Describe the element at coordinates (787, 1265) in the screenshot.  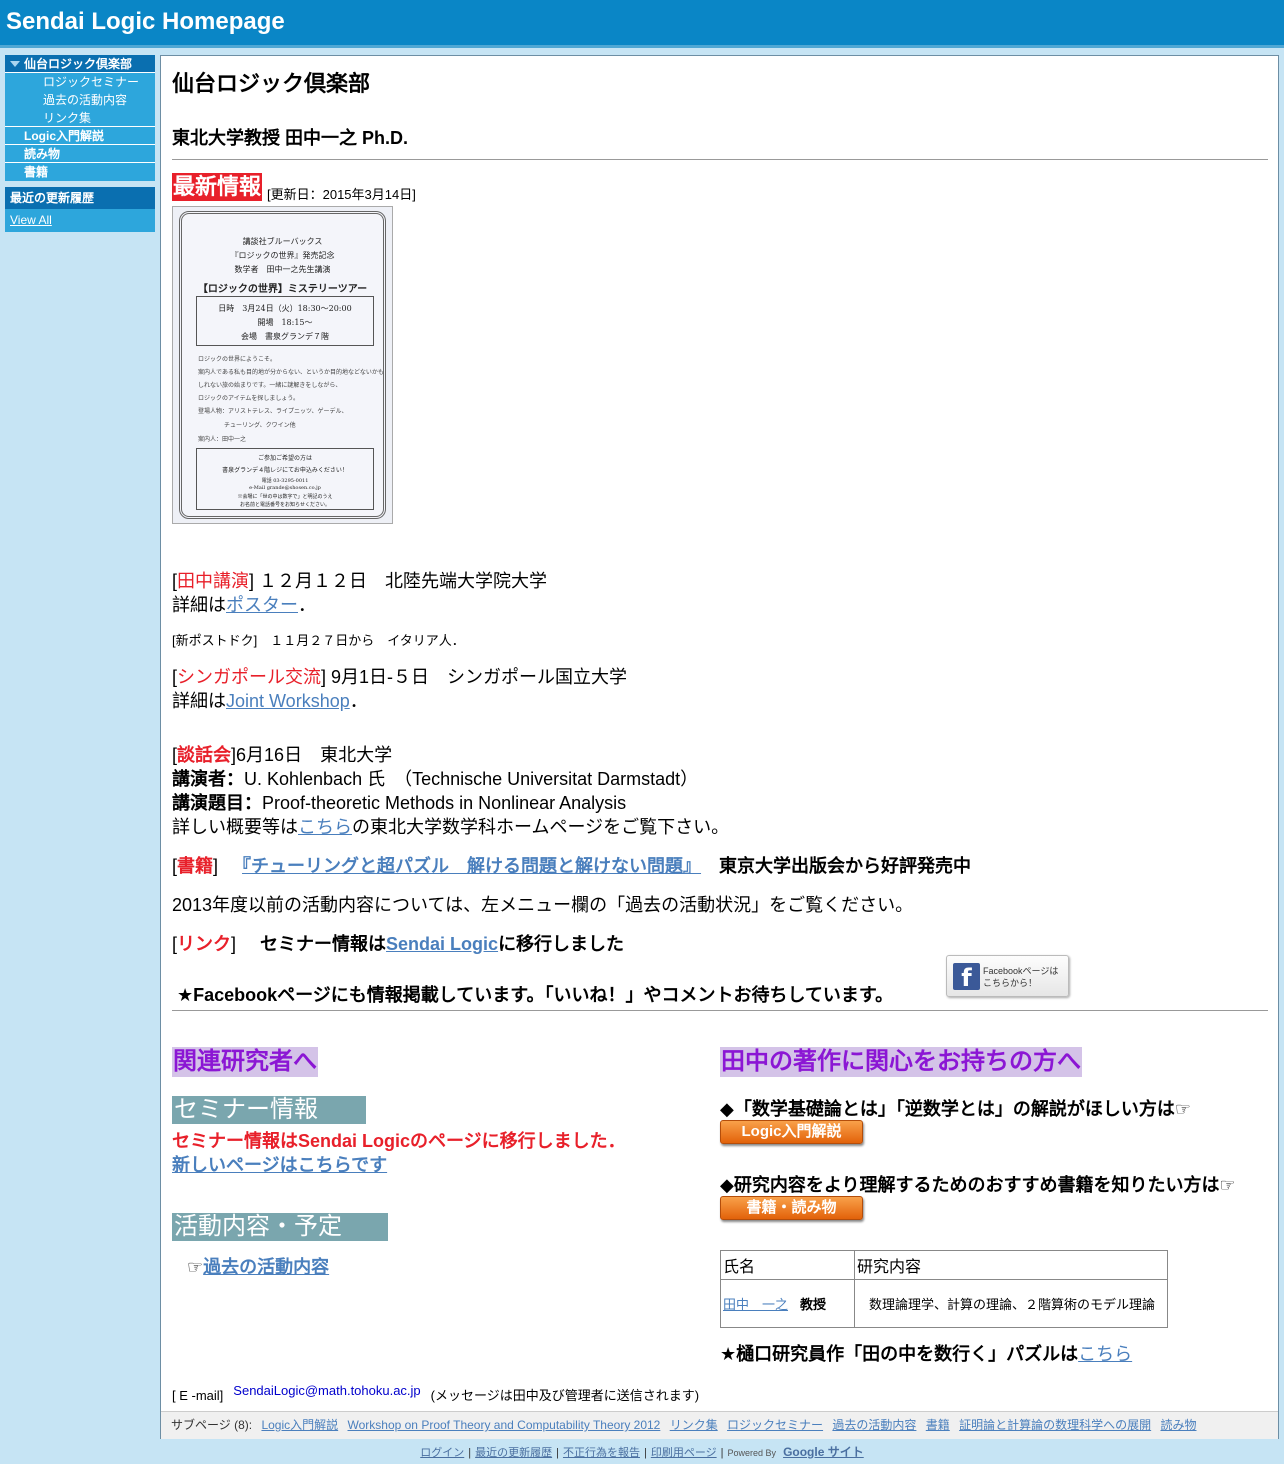
I see `table-header-name: 氏名` at that location.